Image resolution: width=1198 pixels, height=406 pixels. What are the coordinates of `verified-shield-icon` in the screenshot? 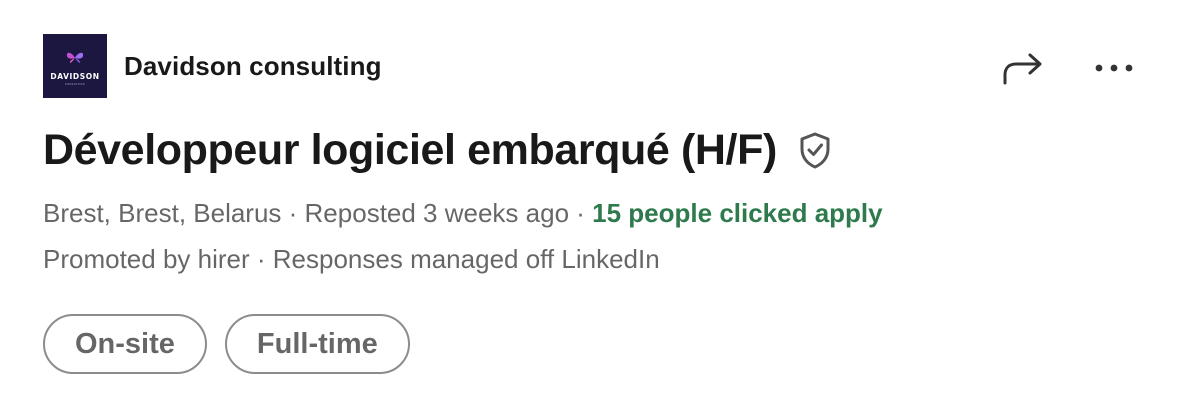 It's located at (815, 150).